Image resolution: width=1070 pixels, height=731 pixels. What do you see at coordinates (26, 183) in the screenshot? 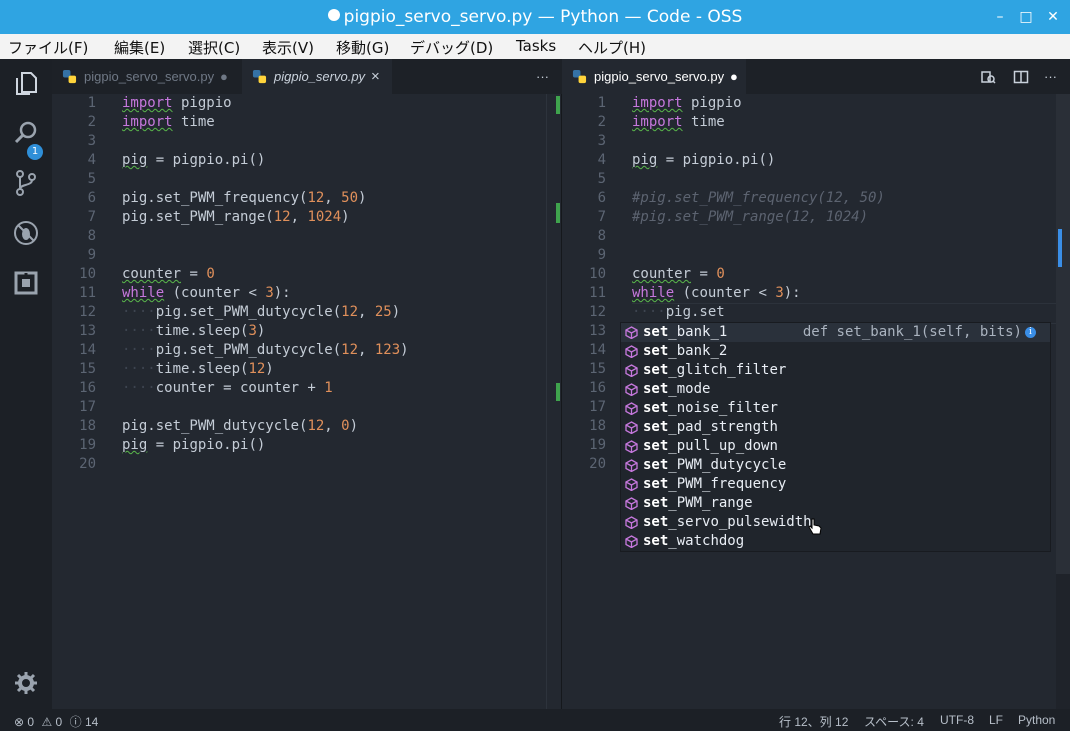
I see `source-control-icon` at bounding box center [26, 183].